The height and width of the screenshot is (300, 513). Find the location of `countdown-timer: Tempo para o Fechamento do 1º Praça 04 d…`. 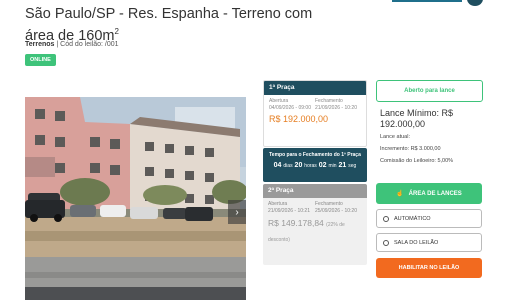

countdown-timer: Tempo para o Fechamento do 1º Praça 04 d… is located at coordinates (315, 165).